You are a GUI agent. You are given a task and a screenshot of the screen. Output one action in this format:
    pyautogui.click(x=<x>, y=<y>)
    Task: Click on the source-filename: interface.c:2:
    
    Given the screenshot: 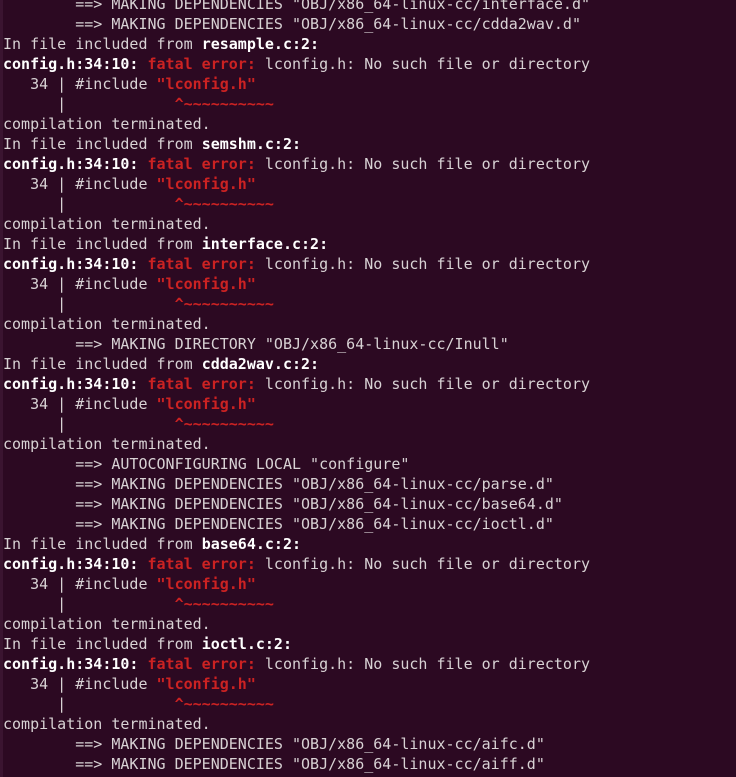 What is the action you would take?
    pyautogui.click(x=265, y=244)
    